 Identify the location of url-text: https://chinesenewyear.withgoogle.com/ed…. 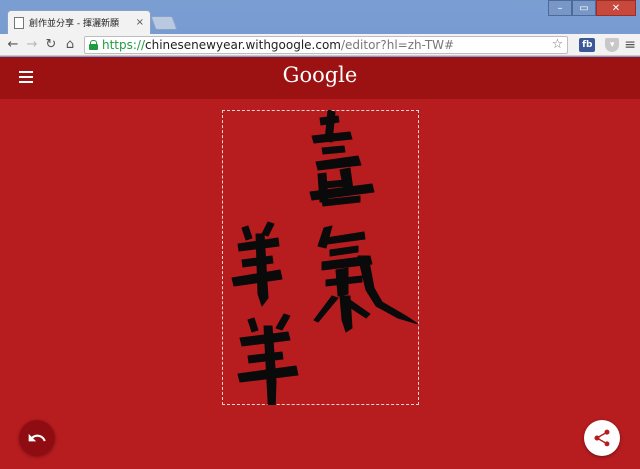
(327, 45).